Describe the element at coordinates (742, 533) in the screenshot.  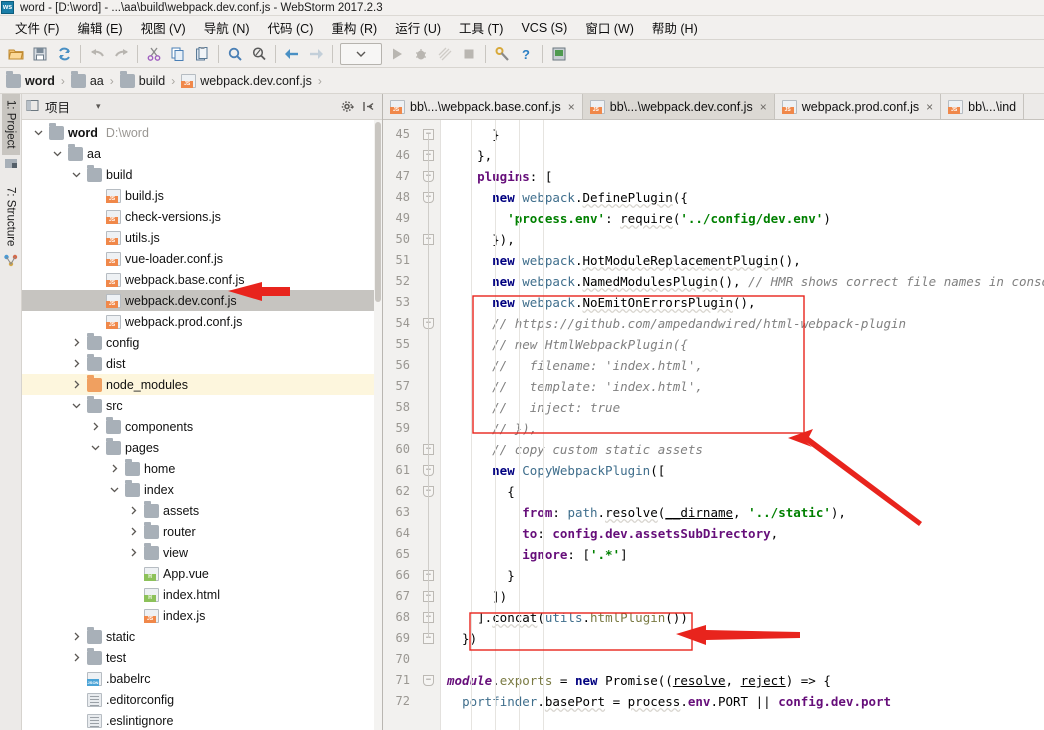
I see `code-line: to: config.dev.assetsSubDirectory,` at that location.